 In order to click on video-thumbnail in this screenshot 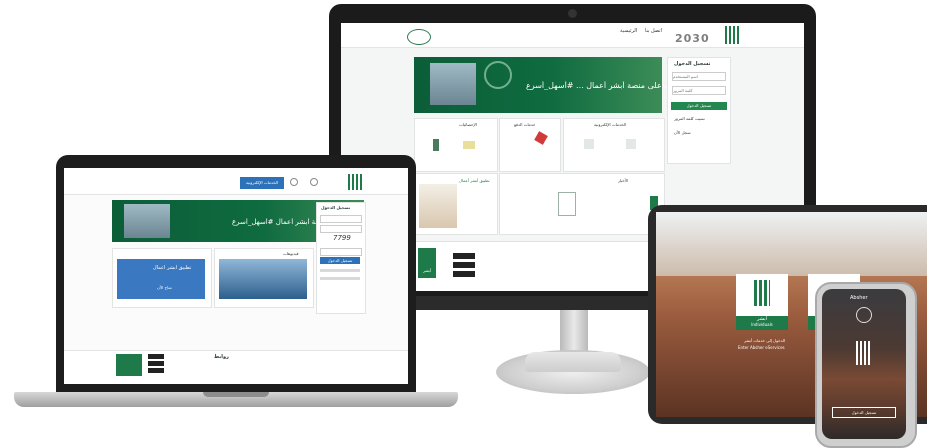, I will do `click(263, 279)`.